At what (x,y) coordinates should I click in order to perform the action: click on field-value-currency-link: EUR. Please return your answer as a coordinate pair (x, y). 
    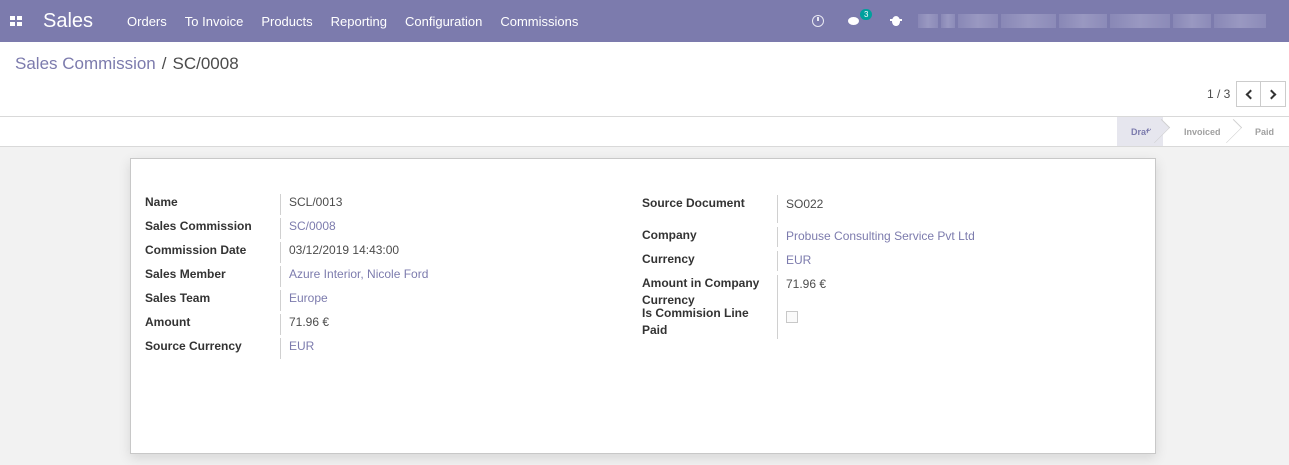
    Looking at the image, I should click on (794, 261).